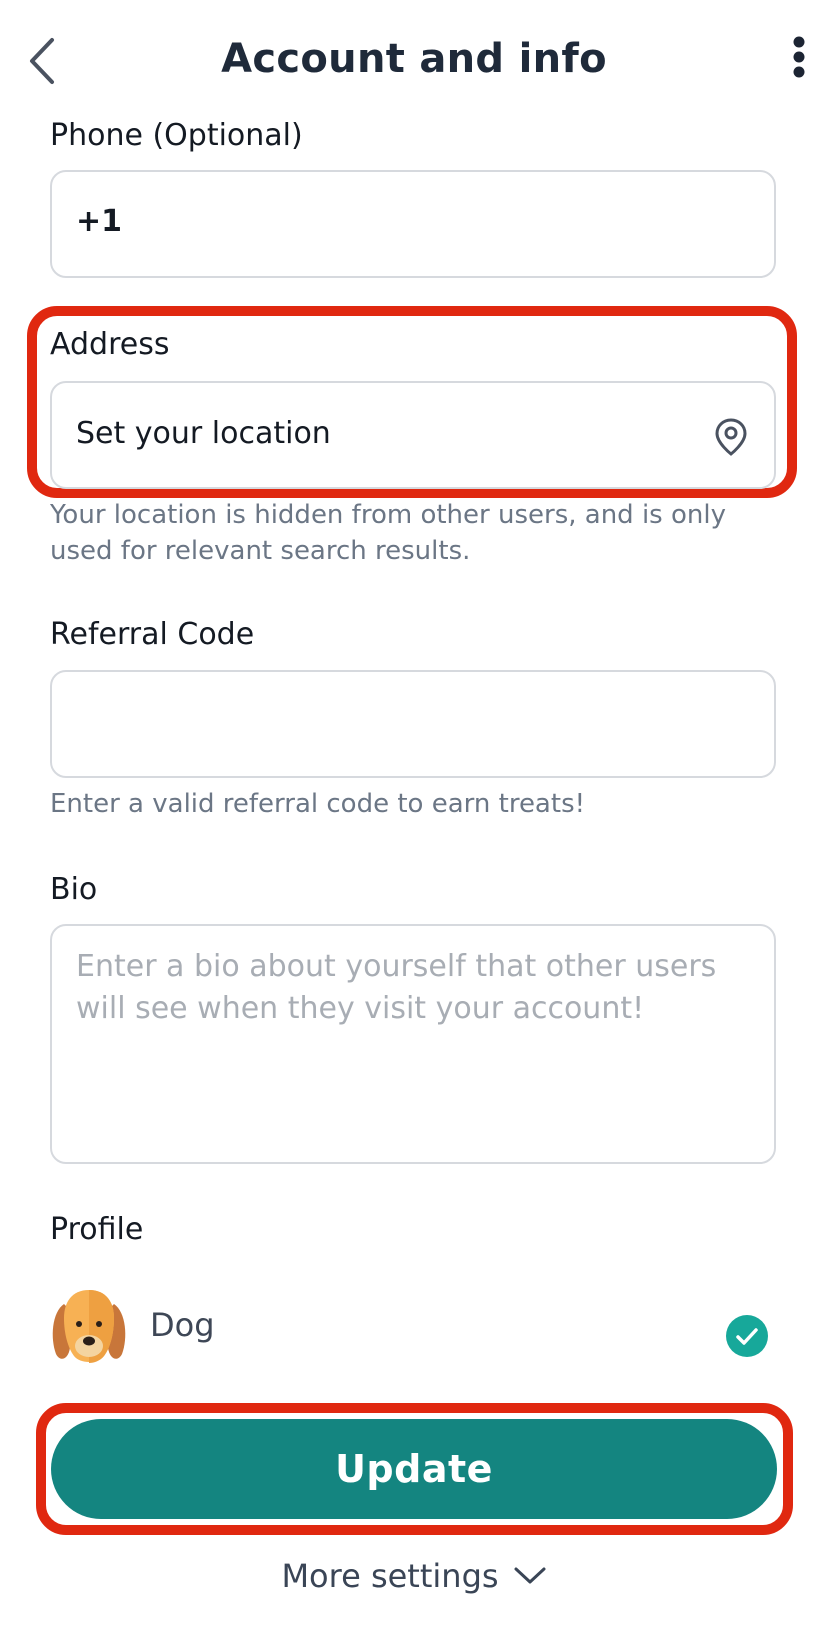  I want to click on phone-field: +1, so click(413, 224).